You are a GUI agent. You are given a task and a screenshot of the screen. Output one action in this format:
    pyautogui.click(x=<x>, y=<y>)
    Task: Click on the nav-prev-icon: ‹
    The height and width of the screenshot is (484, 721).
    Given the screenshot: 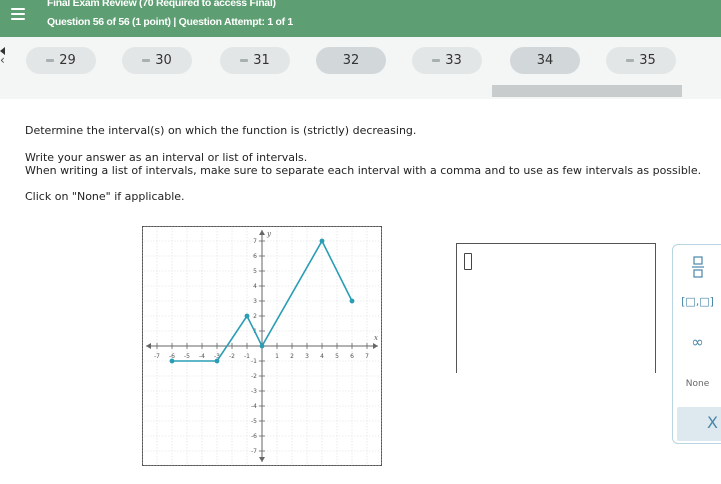 What is the action you would take?
    pyautogui.click(x=2, y=60)
    